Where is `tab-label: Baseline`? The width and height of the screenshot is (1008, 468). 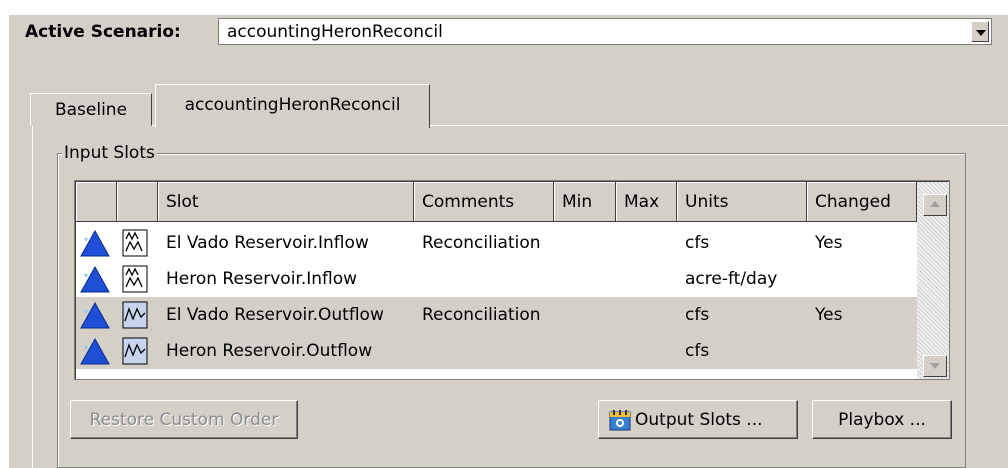
tab-label: Baseline is located at coordinates (91, 110).